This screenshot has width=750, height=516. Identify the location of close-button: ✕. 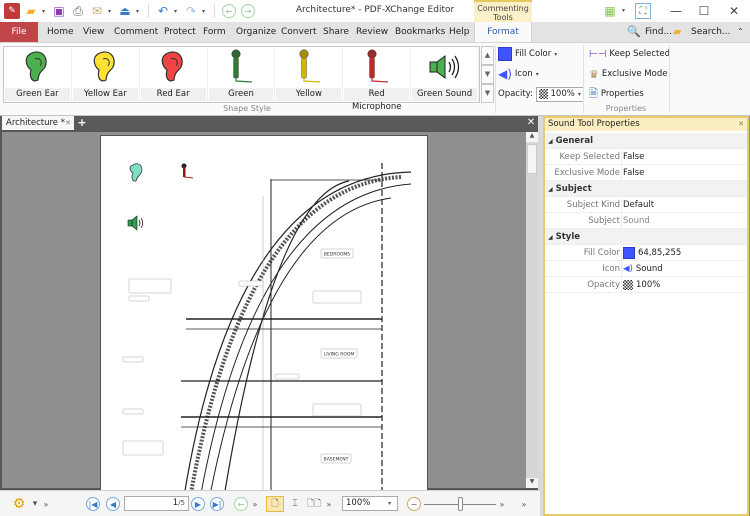
(734, 11).